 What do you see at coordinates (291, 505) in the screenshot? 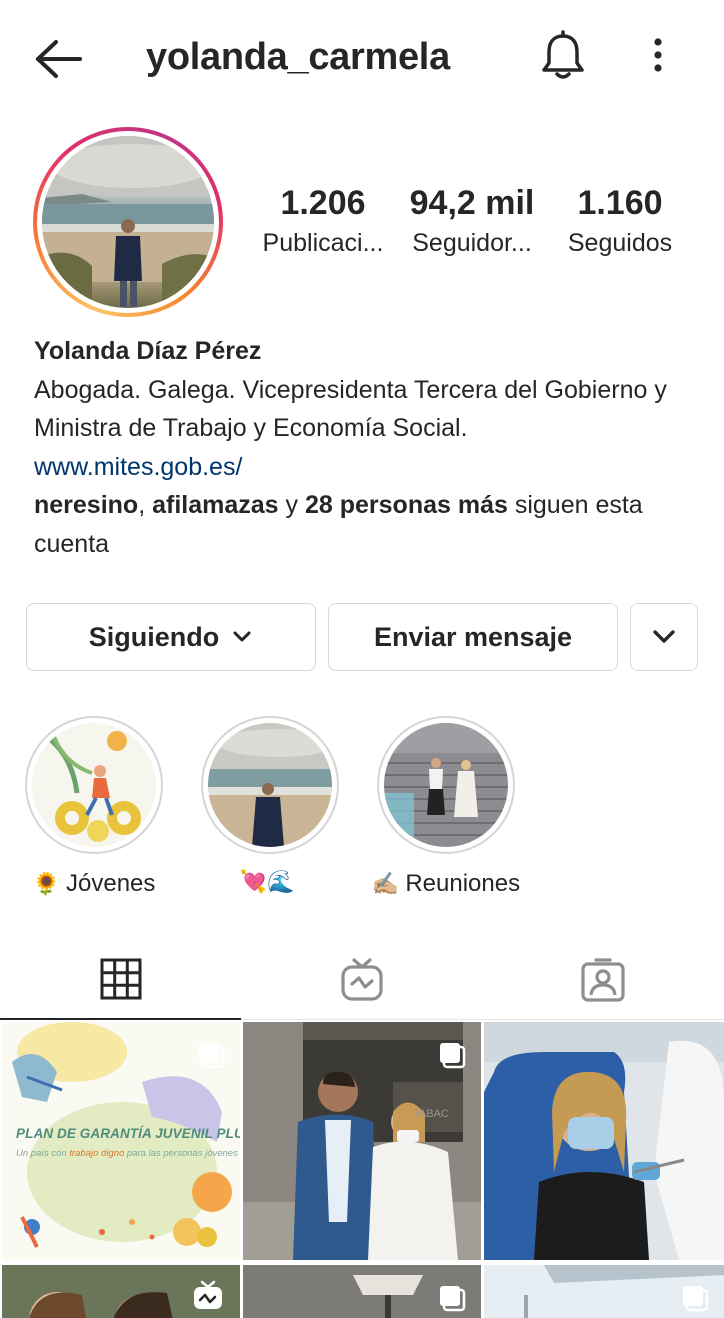
I see `separator-text: y` at bounding box center [291, 505].